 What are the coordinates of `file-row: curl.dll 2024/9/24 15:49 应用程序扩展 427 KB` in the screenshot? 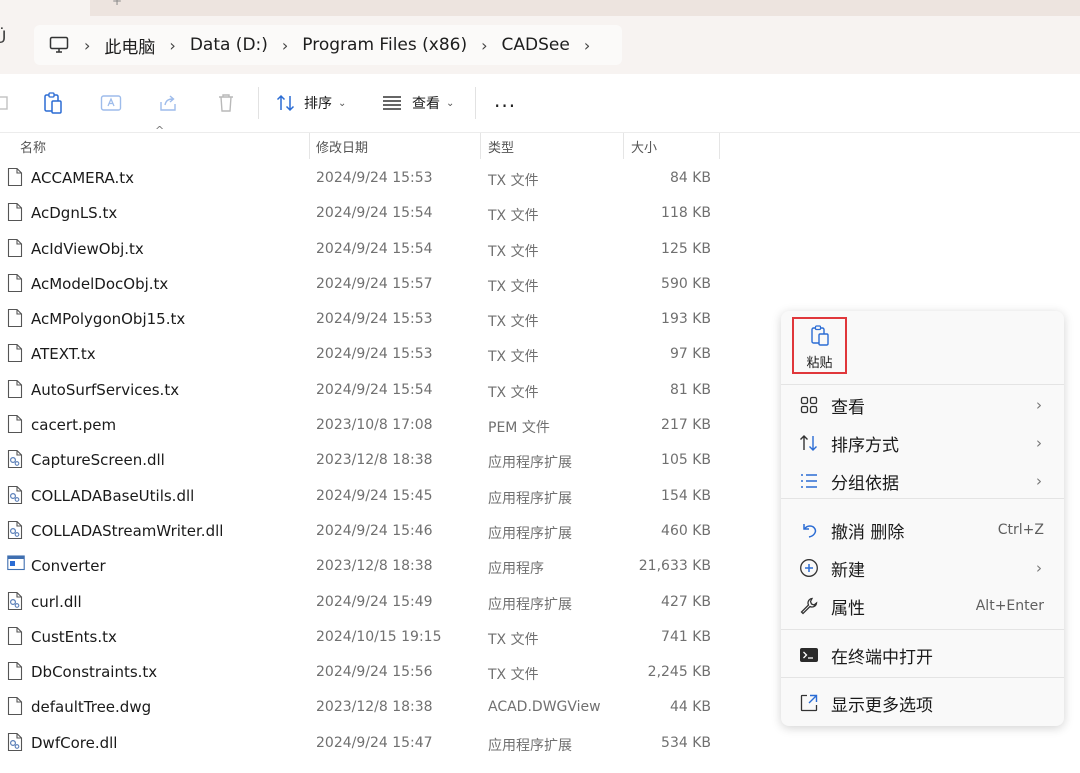 It's located at (380, 601).